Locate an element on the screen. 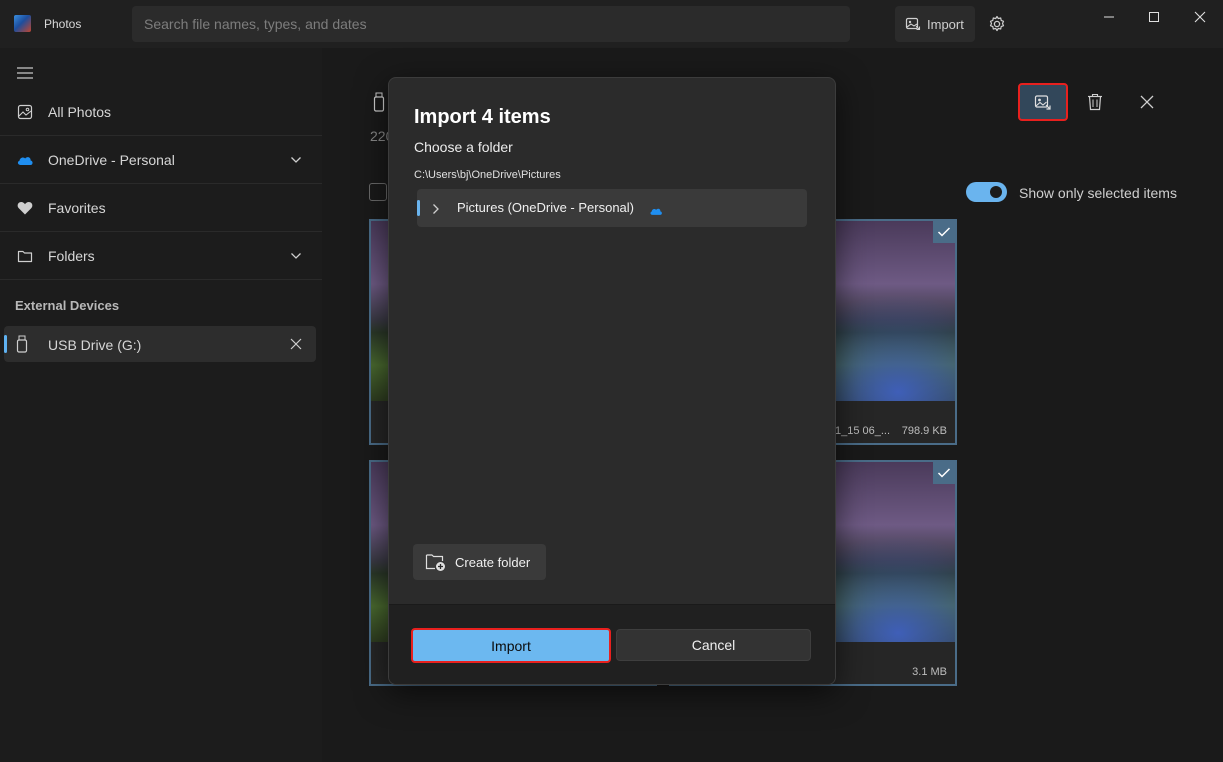 This screenshot has width=1223, height=762. dialog-title: Import 4 items is located at coordinates (482, 117).